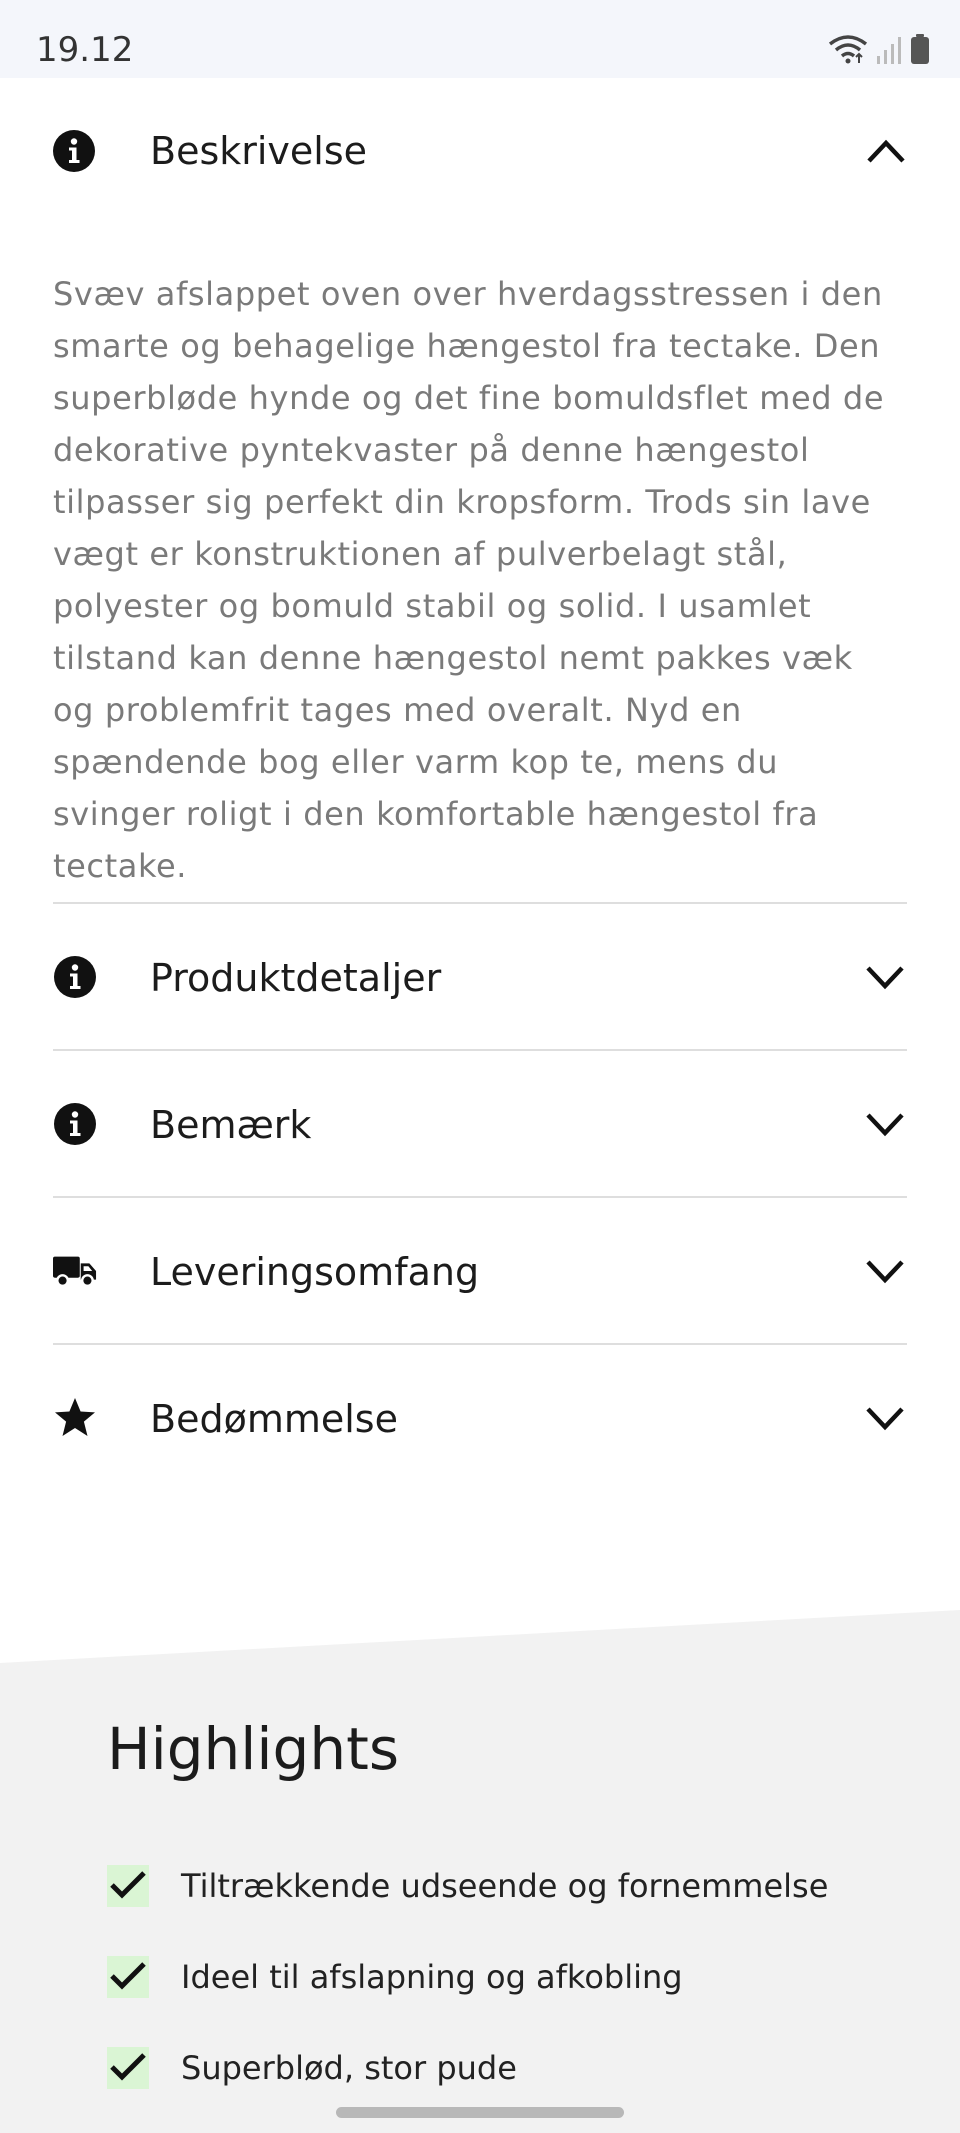 The width and height of the screenshot is (960, 2133). What do you see at coordinates (920, 51) in the screenshot?
I see `battery-icon` at bounding box center [920, 51].